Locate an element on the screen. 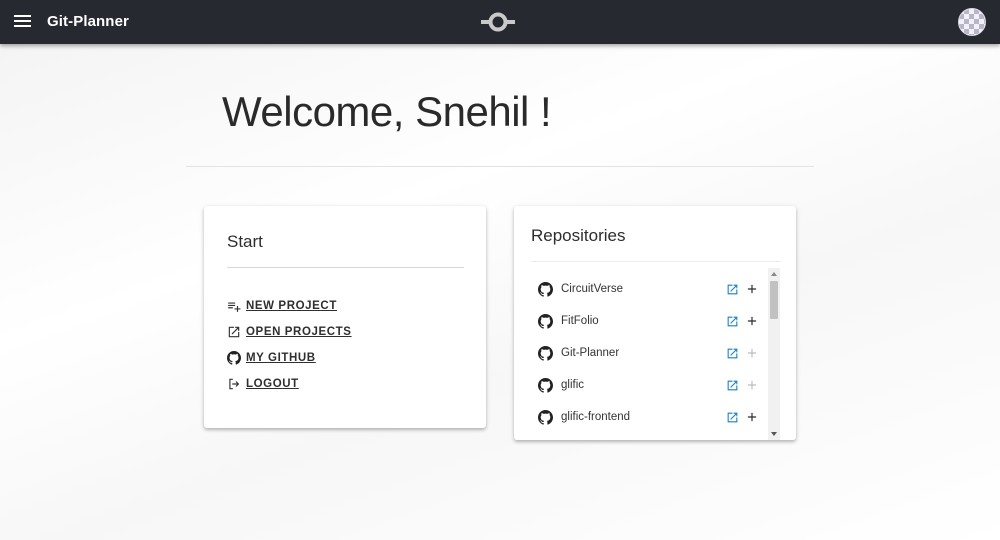  logout-label: LOGOUT is located at coordinates (272, 384).